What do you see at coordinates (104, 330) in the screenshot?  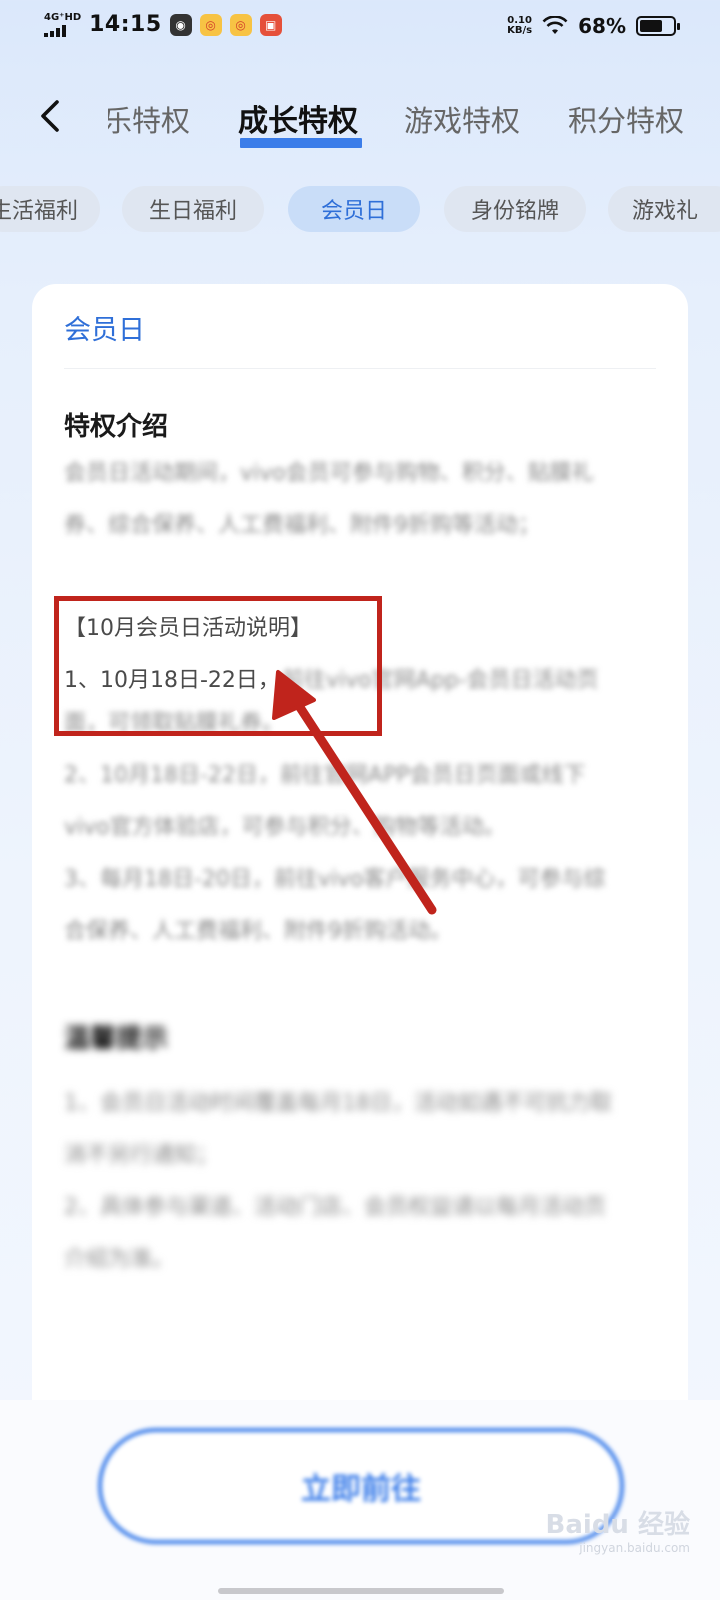 I see `card-title: 会员日` at bounding box center [104, 330].